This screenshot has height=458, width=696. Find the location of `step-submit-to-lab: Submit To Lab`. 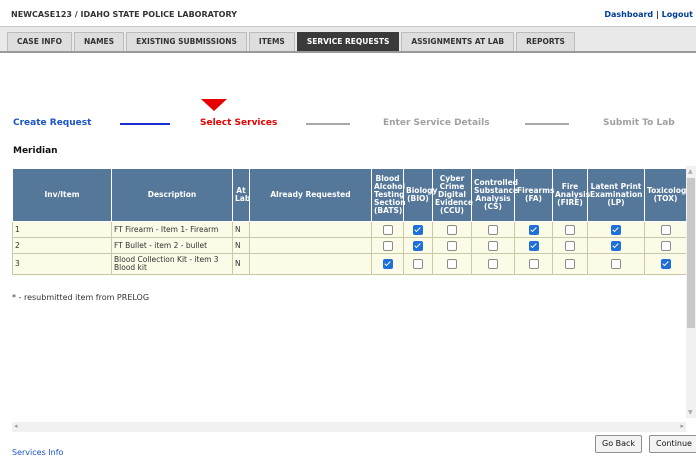

step-submit-to-lab: Submit To Lab is located at coordinates (639, 123).